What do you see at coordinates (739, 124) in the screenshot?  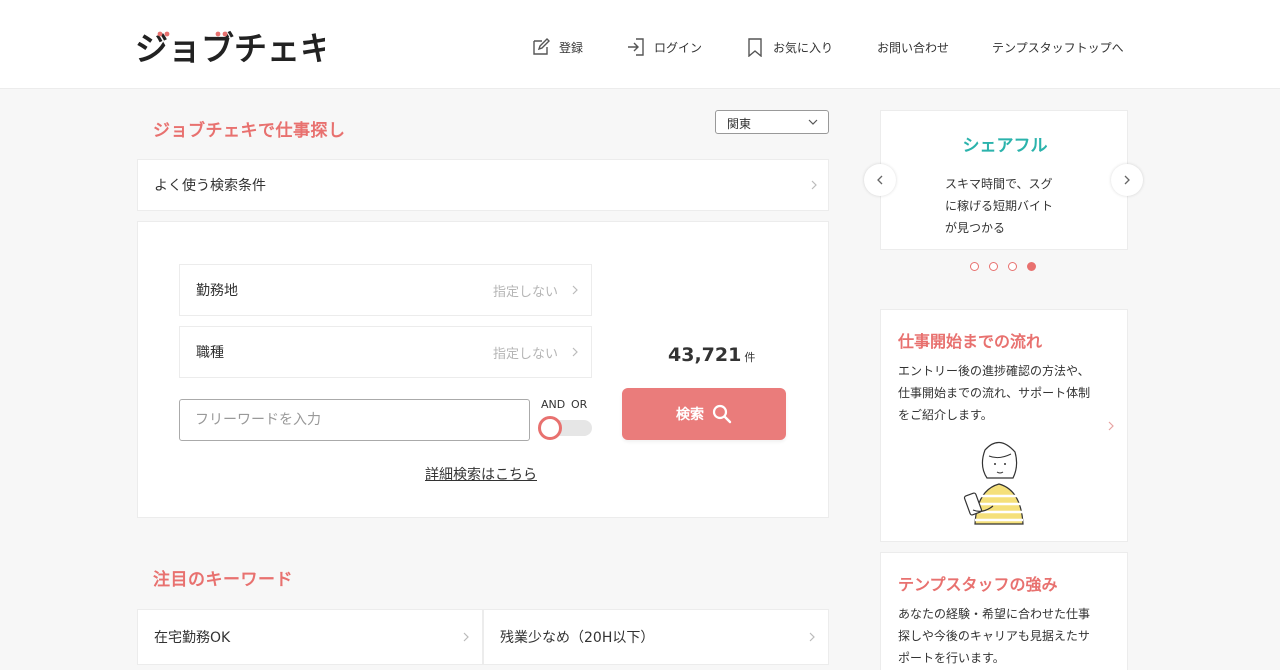 I see `region-select-value: 関東` at bounding box center [739, 124].